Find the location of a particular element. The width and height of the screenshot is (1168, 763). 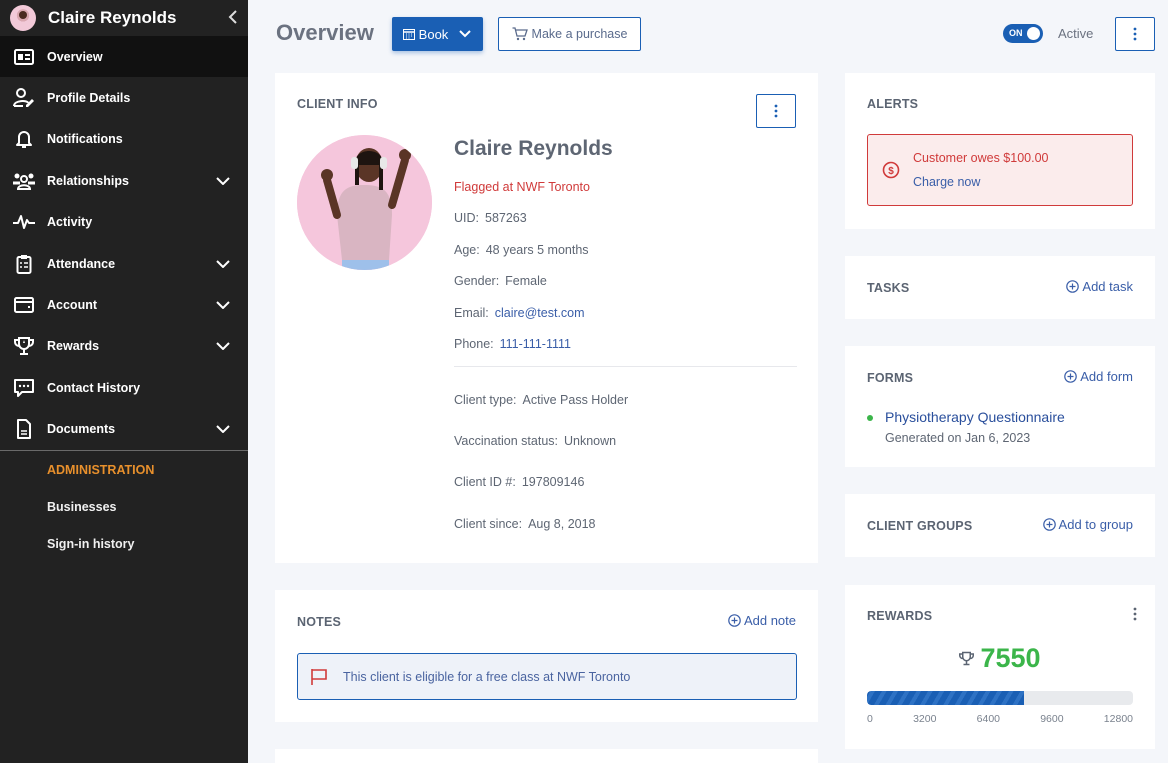

sidebar-item-activity: Activity is located at coordinates (124, 222).